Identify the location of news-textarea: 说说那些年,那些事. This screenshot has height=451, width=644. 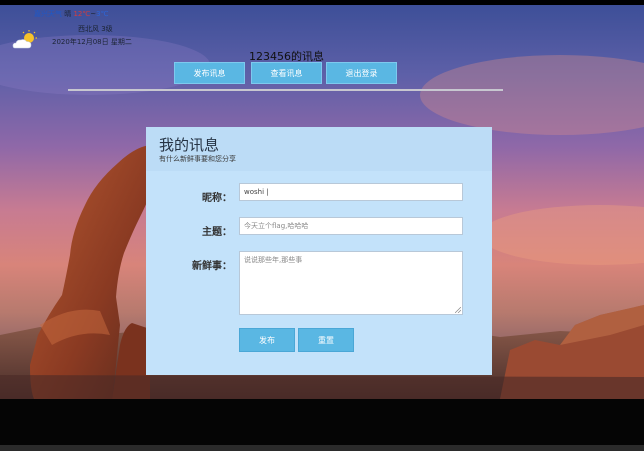
(351, 283).